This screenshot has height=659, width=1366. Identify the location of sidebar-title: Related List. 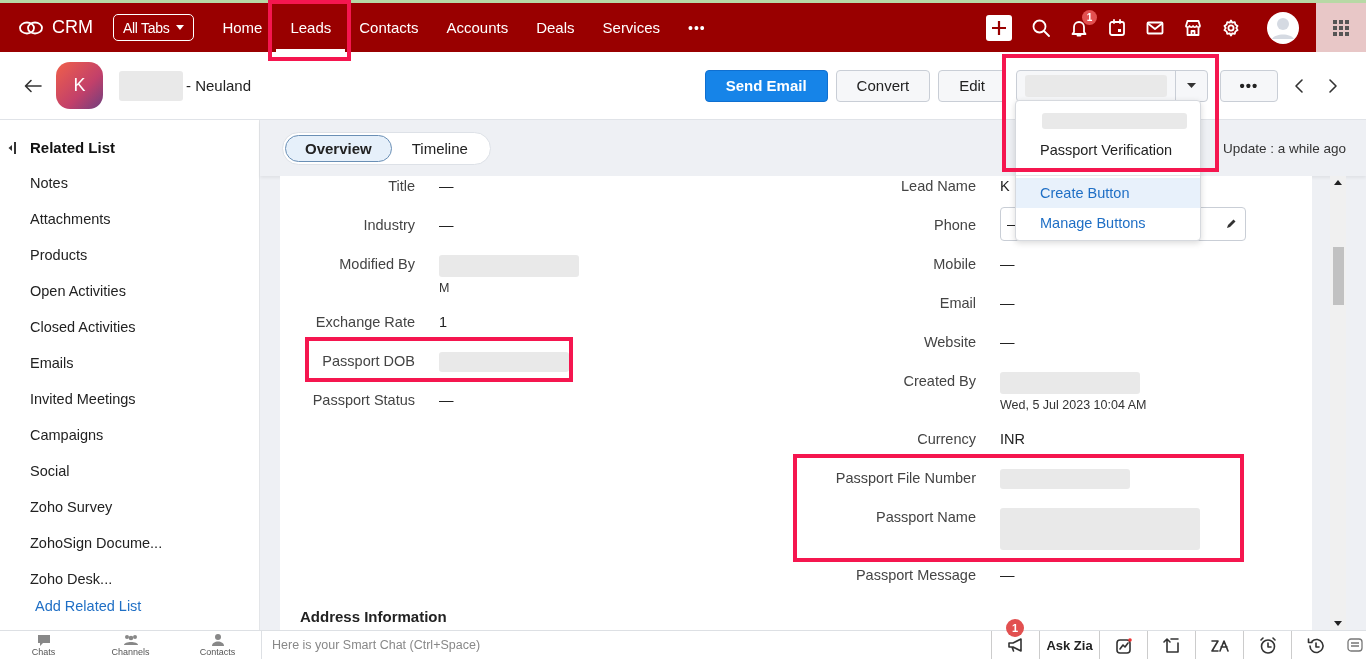
(73, 147).